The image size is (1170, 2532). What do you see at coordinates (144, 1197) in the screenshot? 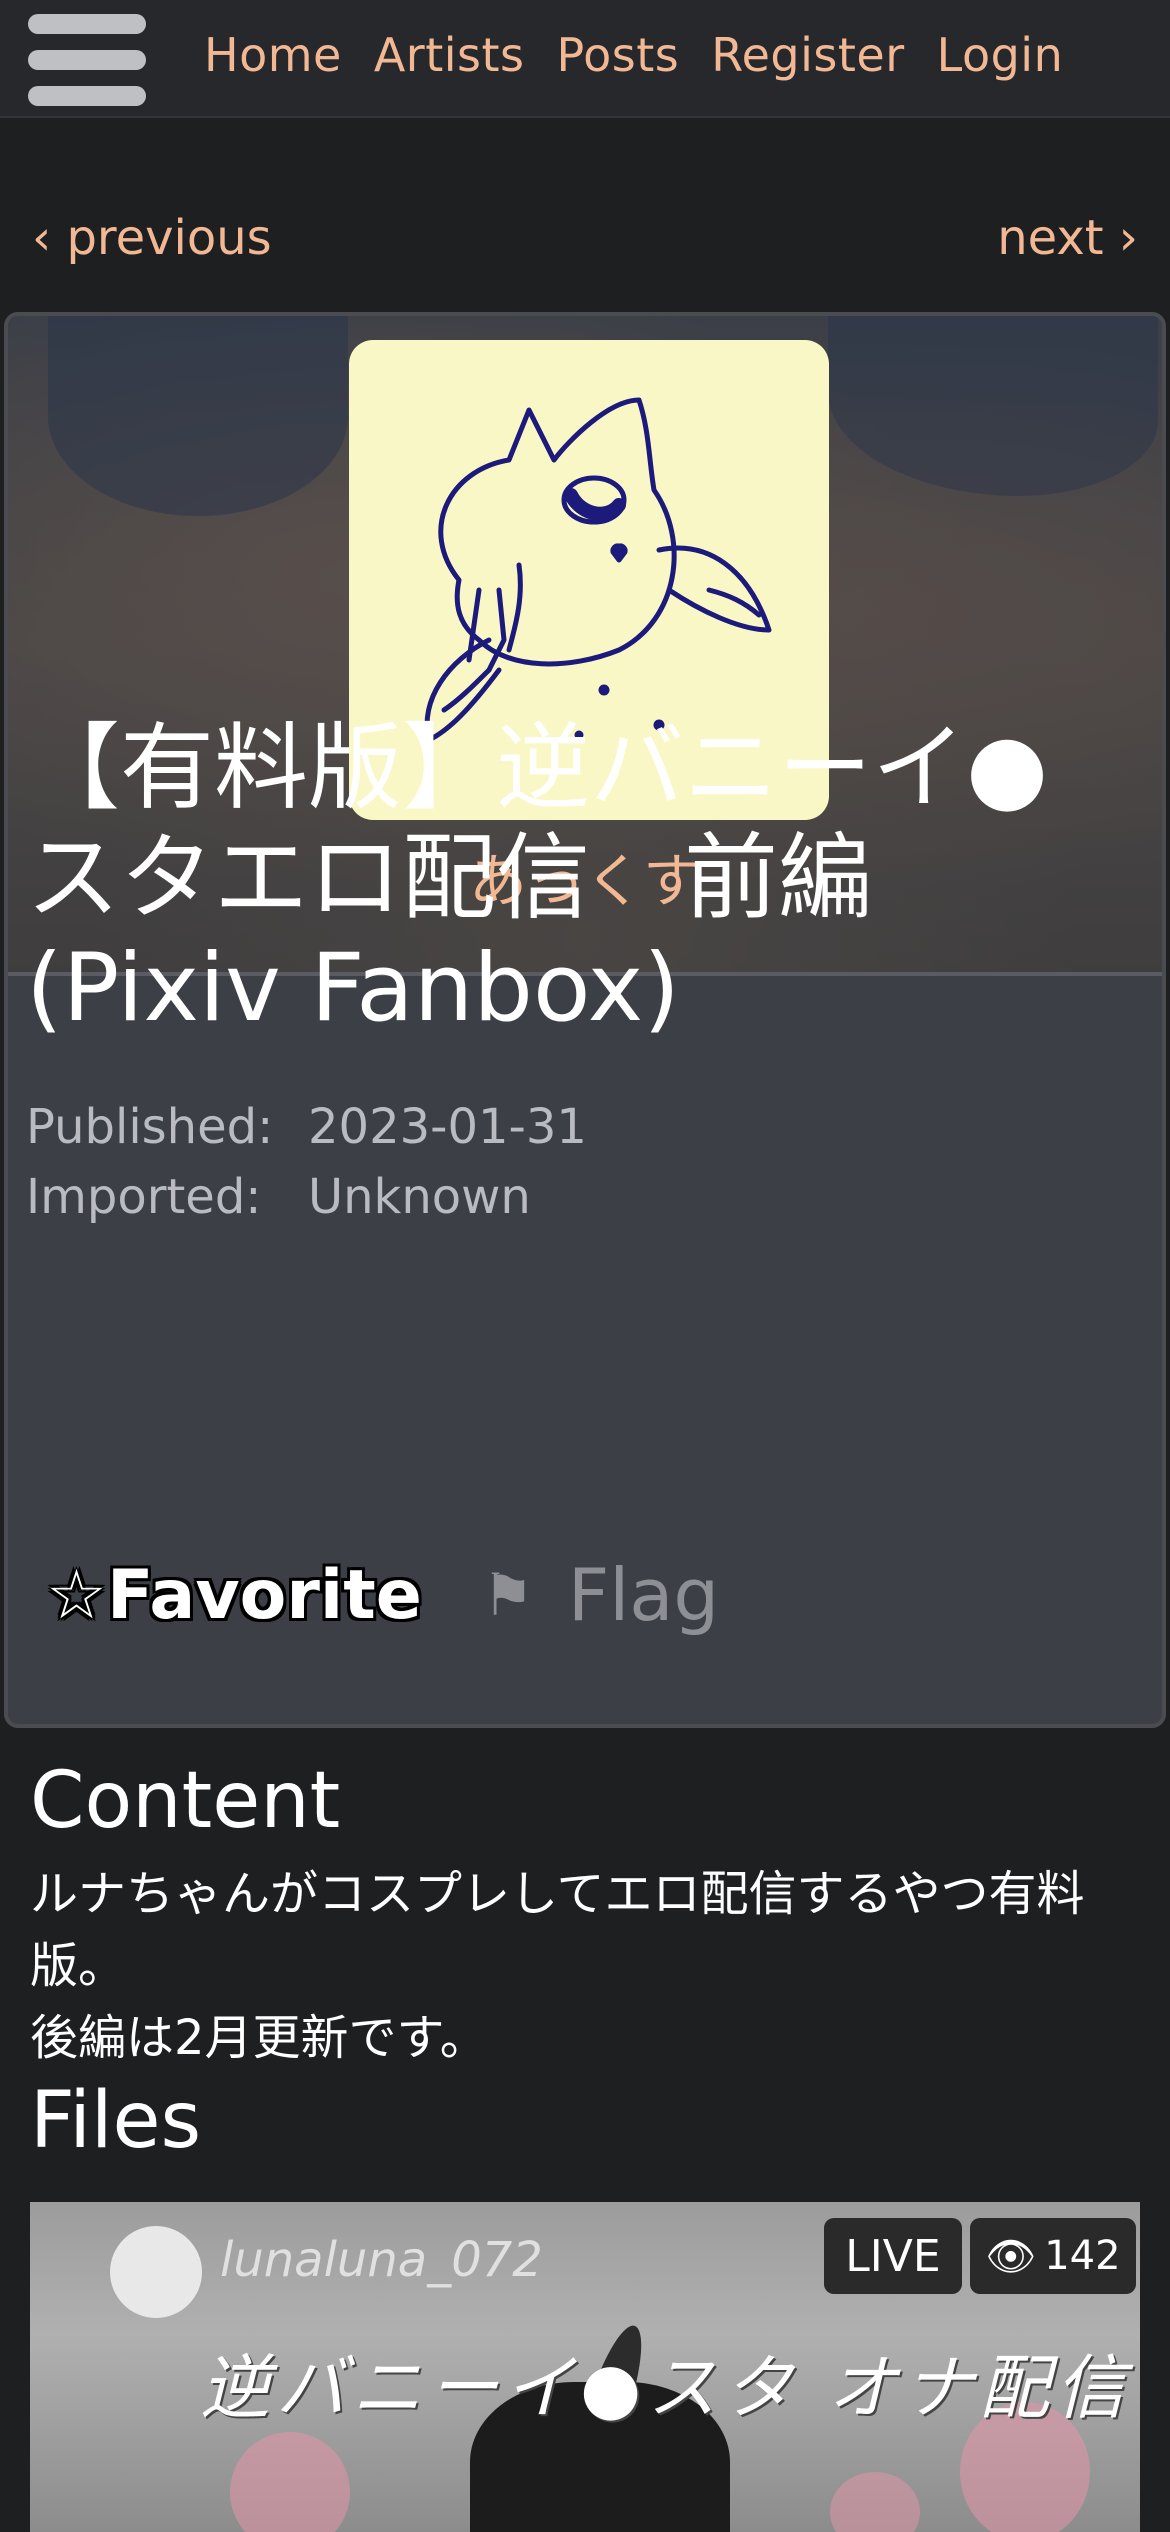
I see `imported-label: Imported:` at bounding box center [144, 1197].